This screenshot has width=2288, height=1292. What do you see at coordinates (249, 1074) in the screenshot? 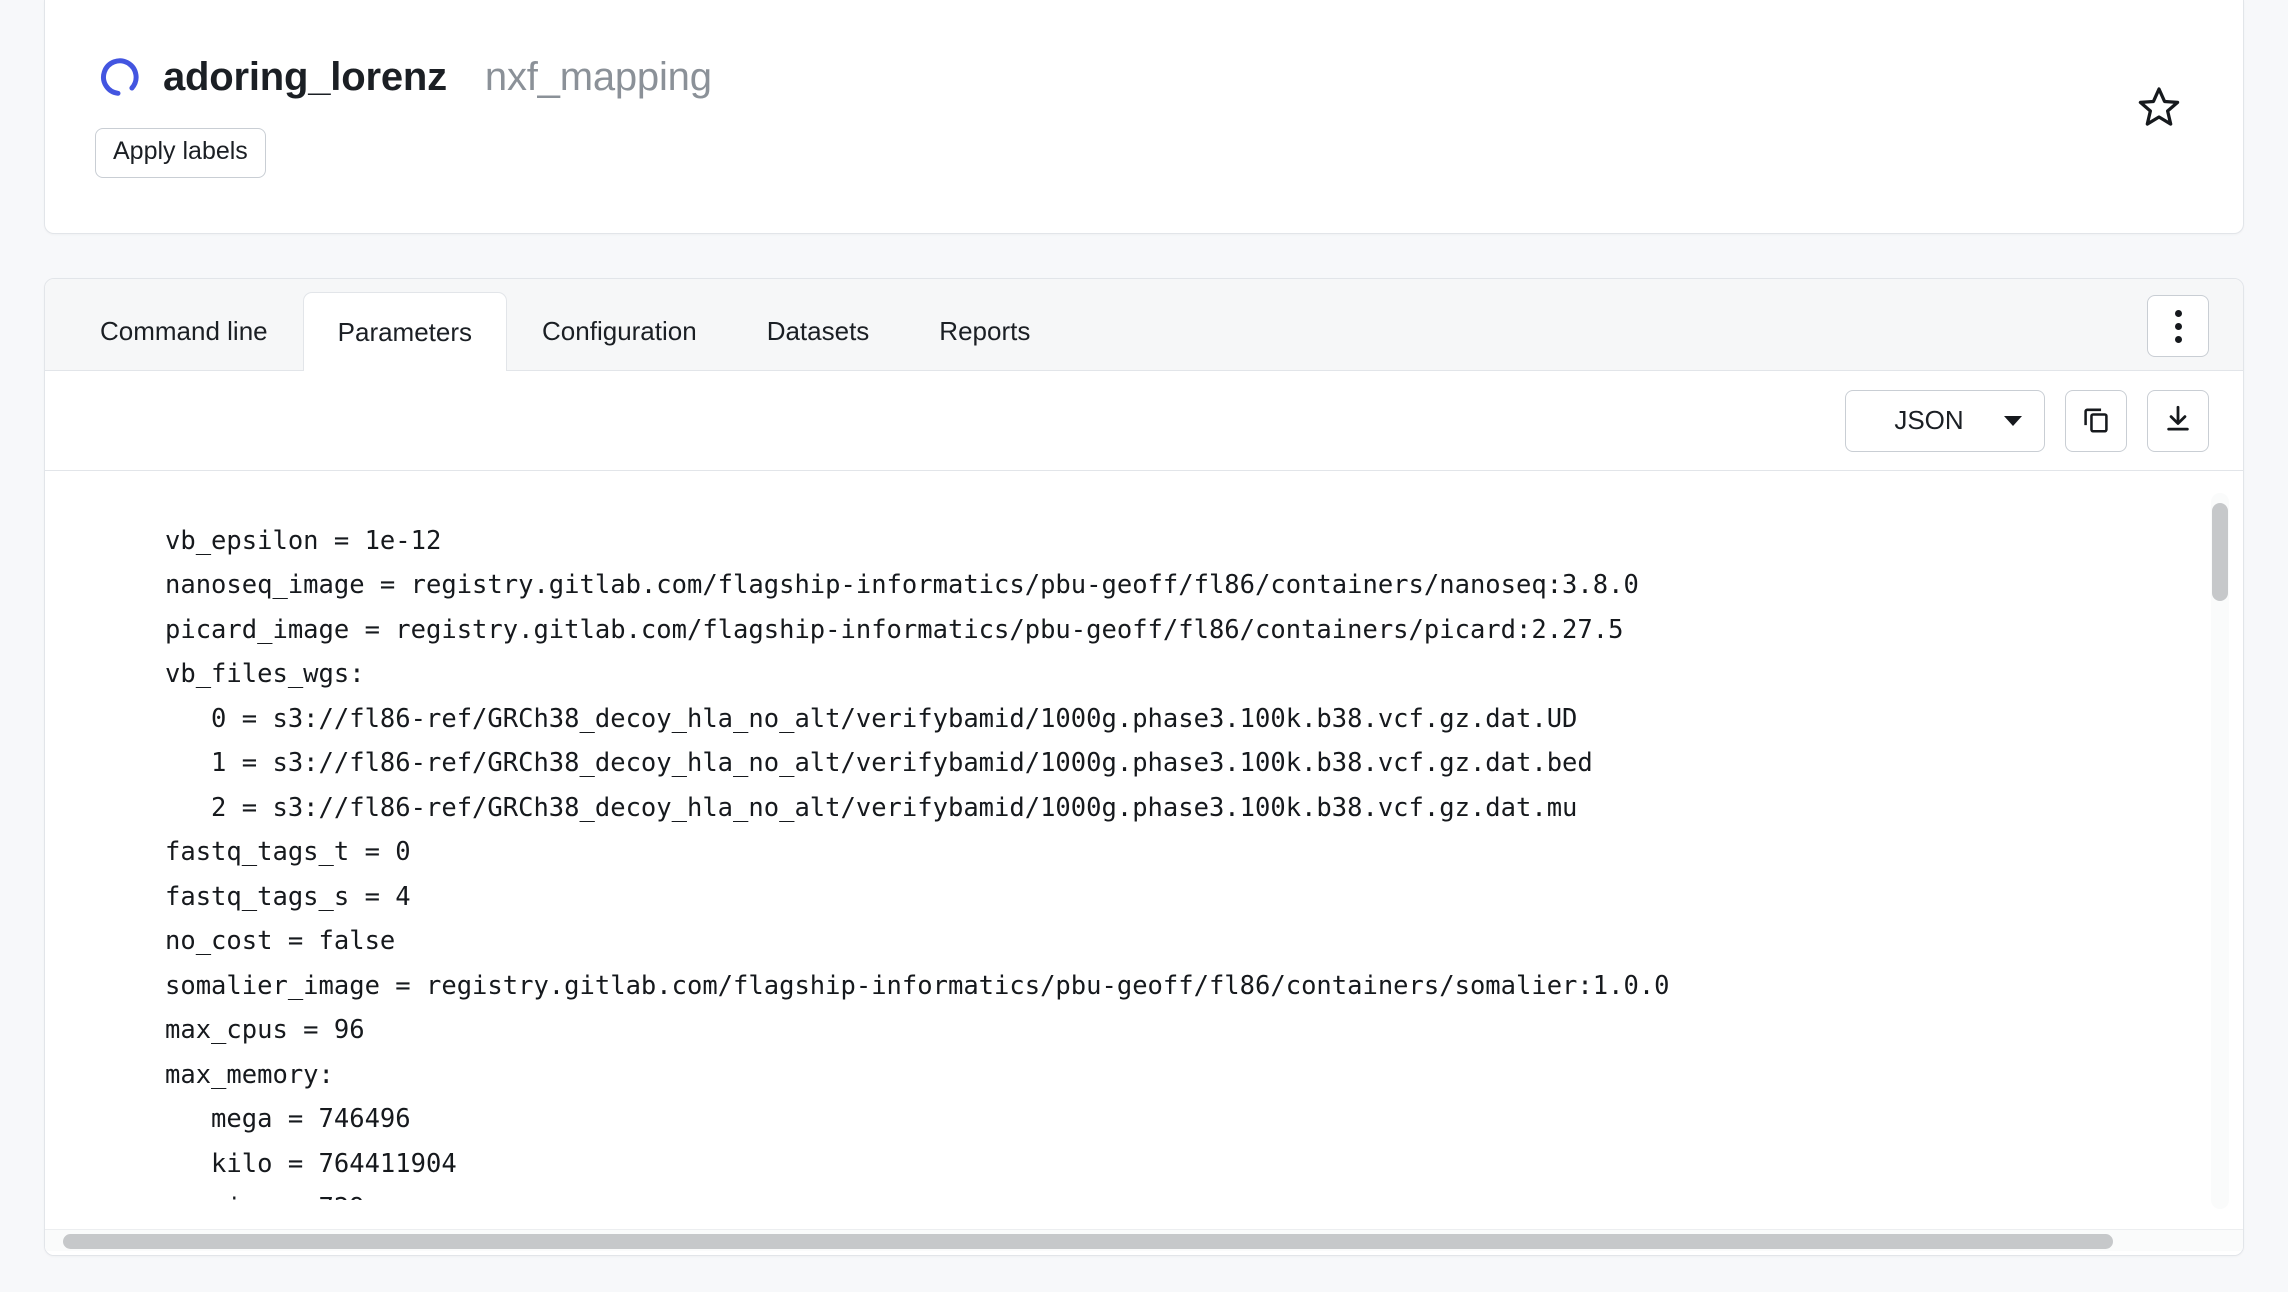
I see `param-line: max_memory:` at bounding box center [249, 1074].